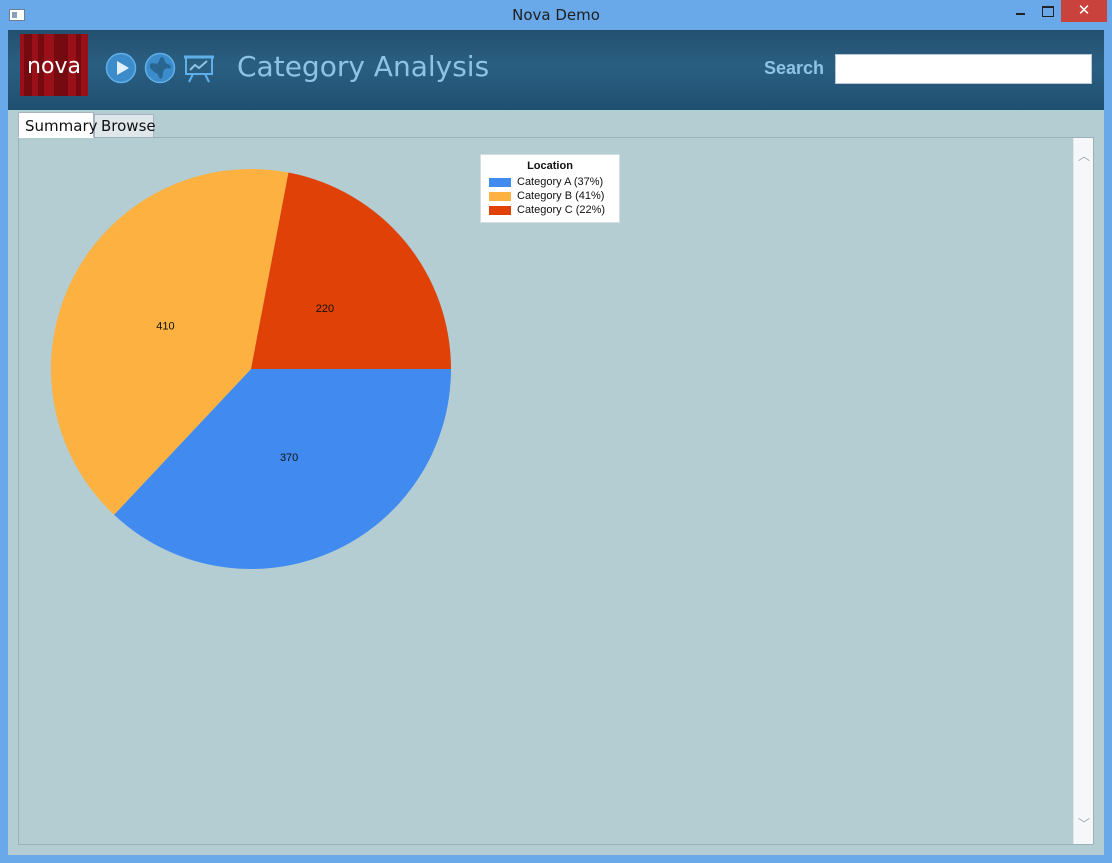 Image resolution: width=1112 pixels, height=863 pixels. What do you see at coordinates (556, 70) in the screenshot?
I see `app-header: nova Category Analysis Search` at bounding box center [556, 70].